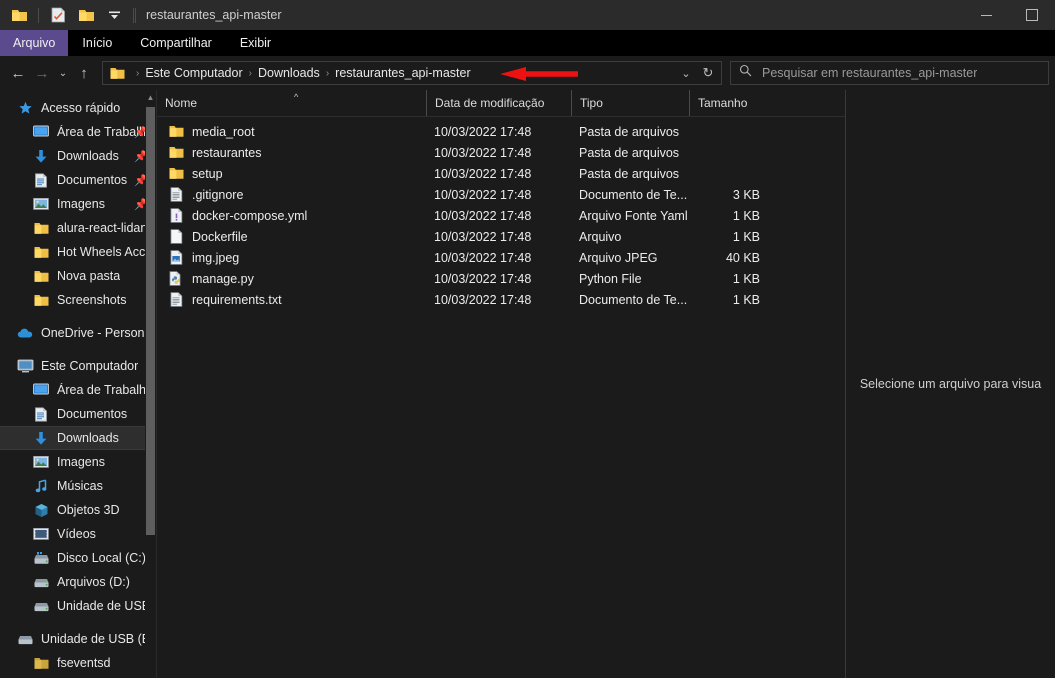 Image resolution: width=1055 pixels, height=678 pixels. What do you see at coordinates (78, 252) in the screenshot?
I see `sidebar-item-hot-wheels: Hot Wheels AcceleR` at bounding box center [78, 252].